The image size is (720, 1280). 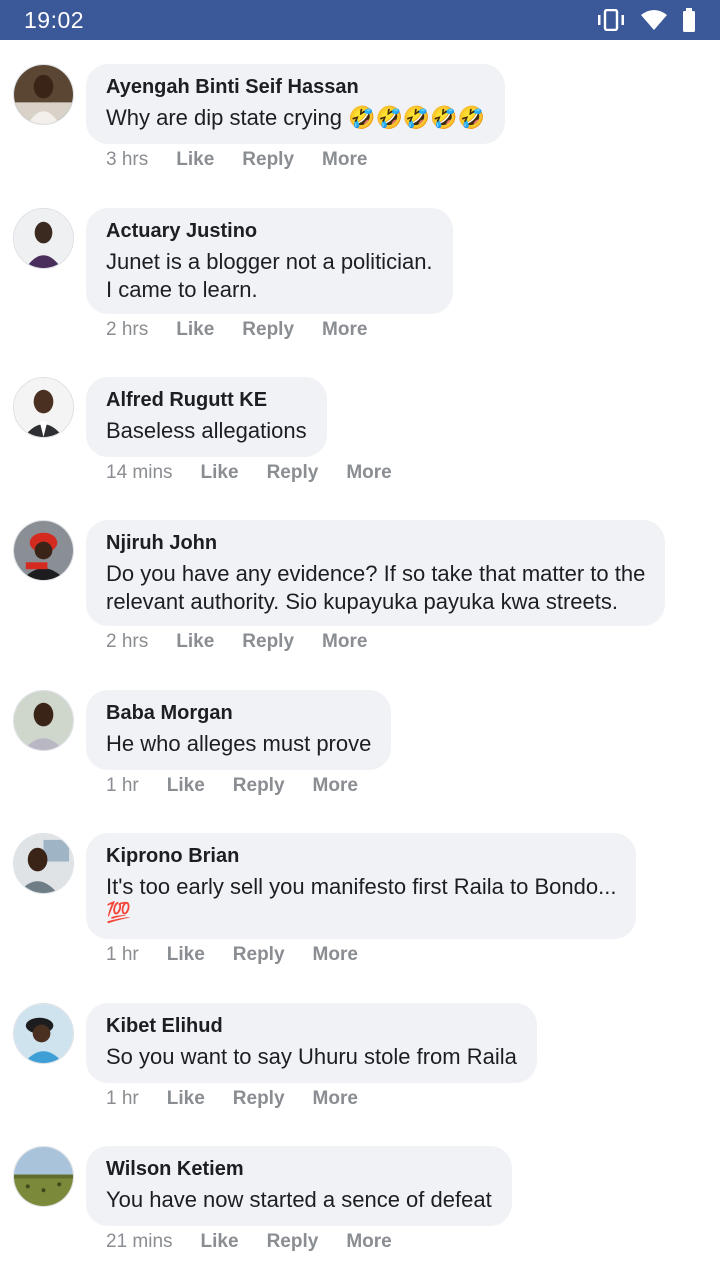 I want to click on comment-timestamp: 3 hrs, so click(x=127, y=159).